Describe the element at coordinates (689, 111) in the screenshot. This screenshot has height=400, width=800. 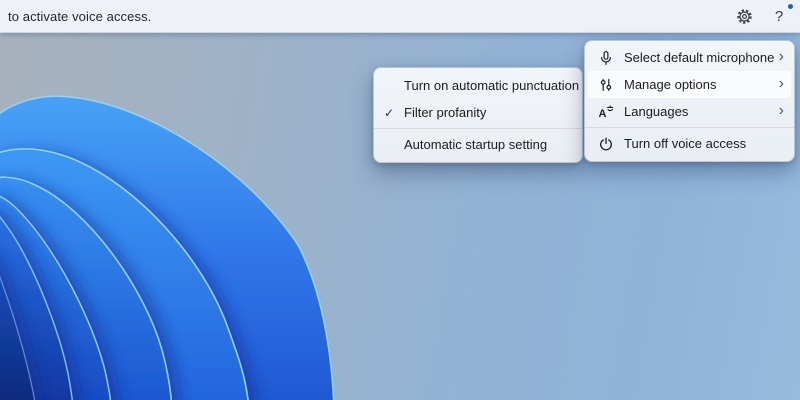
I see `menu-item-languages: A Languages ›` at that location.